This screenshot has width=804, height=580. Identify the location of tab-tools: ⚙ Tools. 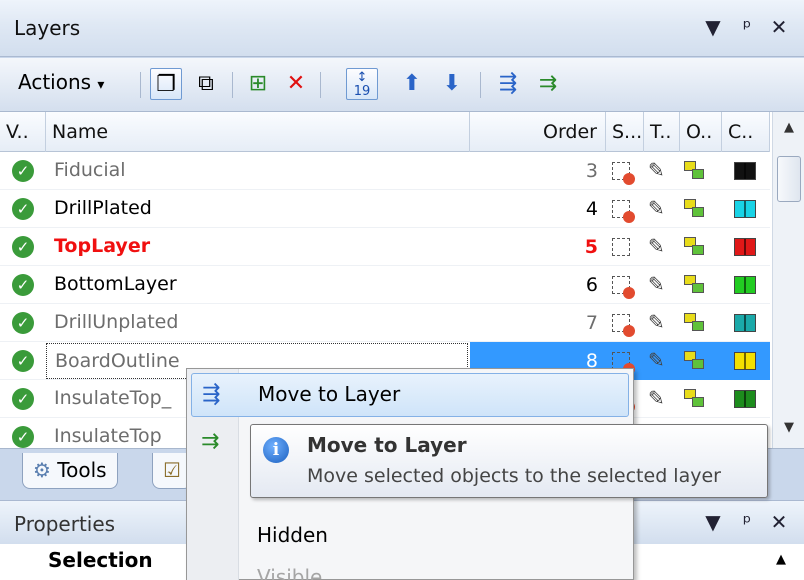
(70, 471).